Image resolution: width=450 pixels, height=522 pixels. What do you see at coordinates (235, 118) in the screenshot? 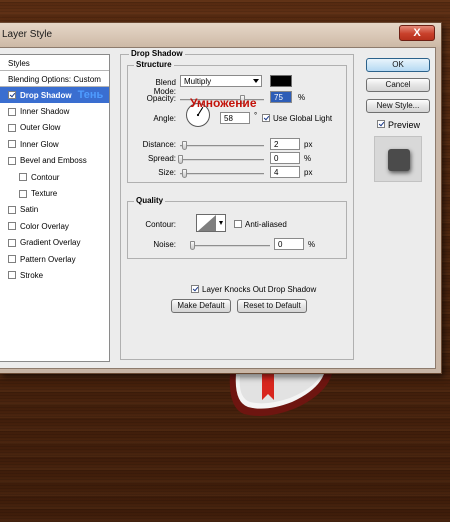
I see `angle-input: 58` at bounding box center [235, 118].